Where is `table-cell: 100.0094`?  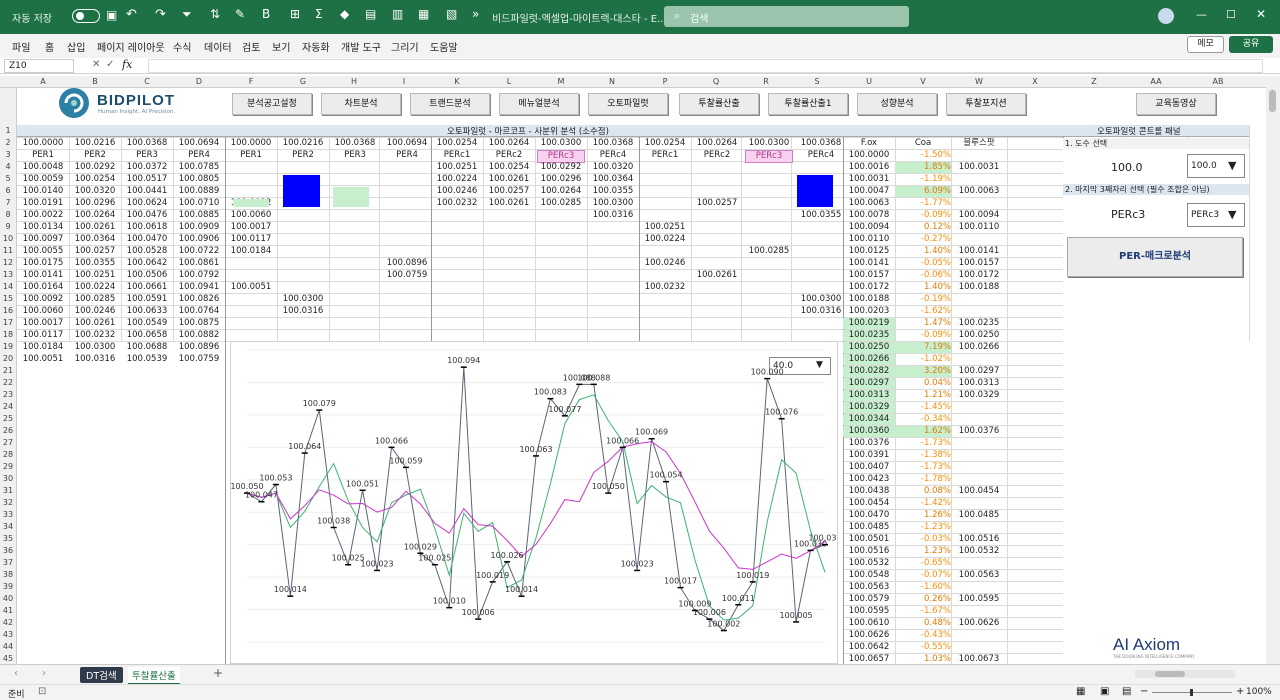
table-cell: 100.0094 is located at coordinates (869, 227).